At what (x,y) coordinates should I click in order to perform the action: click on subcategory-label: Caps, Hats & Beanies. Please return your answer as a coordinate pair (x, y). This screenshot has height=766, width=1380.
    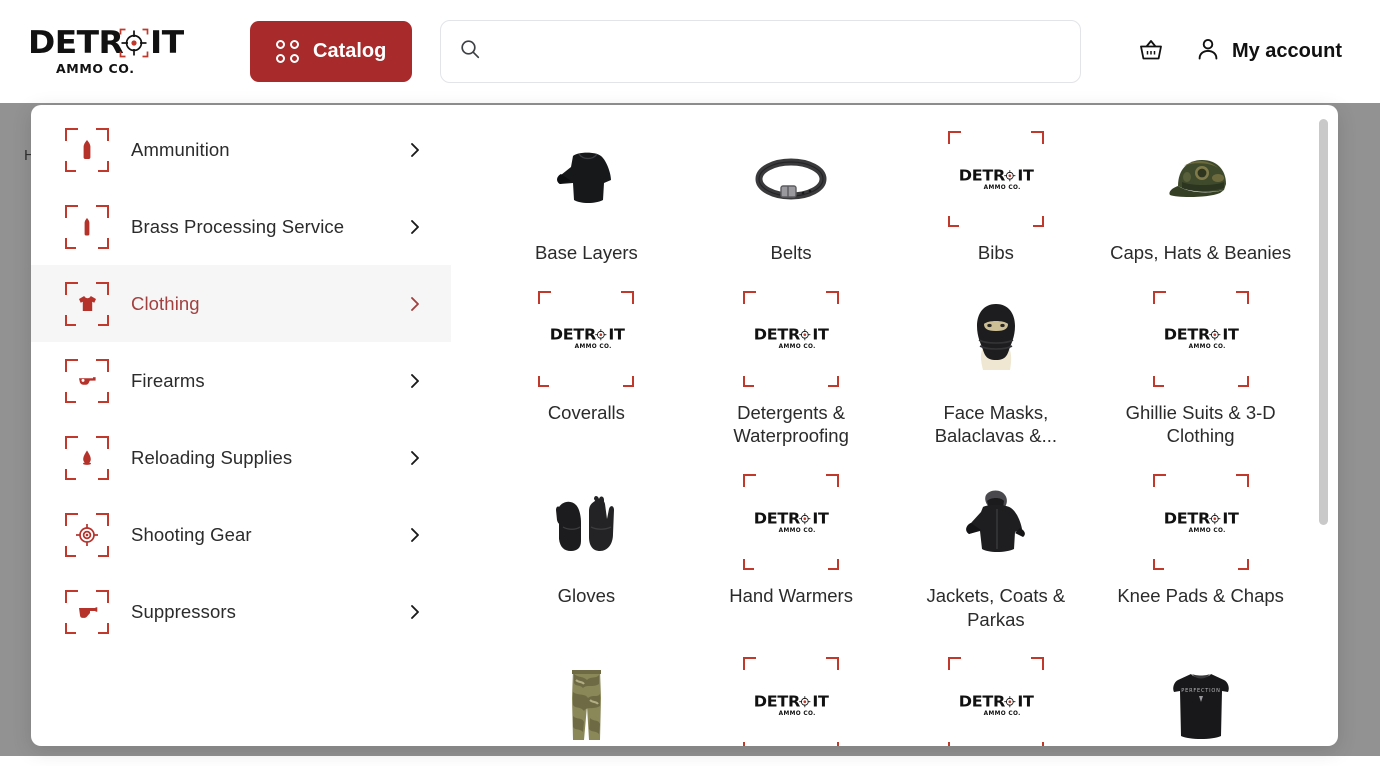
    Looking at the image, I should click on (1201, 252).